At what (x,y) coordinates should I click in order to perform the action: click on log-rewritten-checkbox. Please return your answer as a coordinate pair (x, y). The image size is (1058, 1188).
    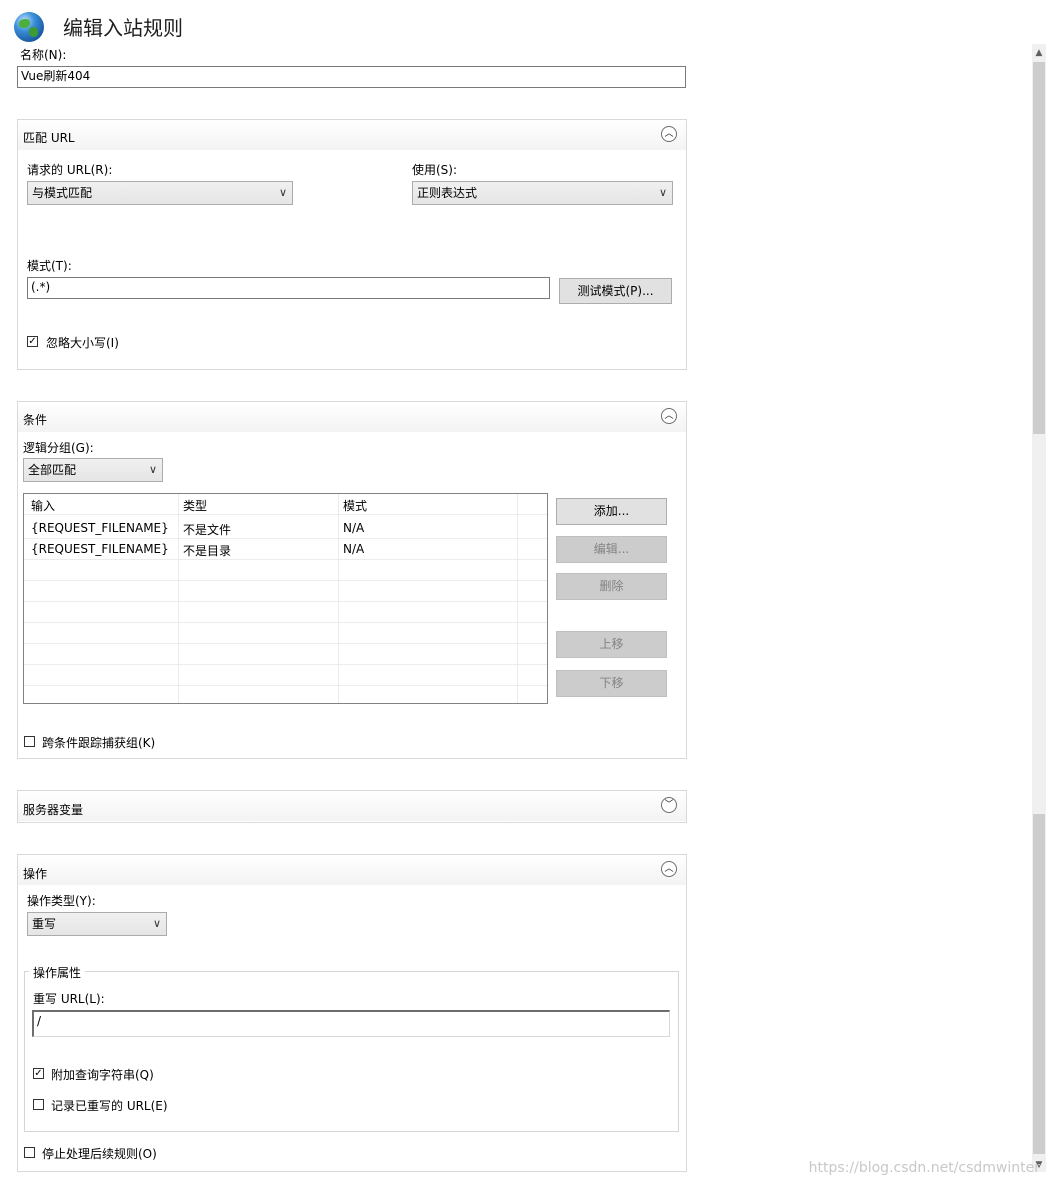
    Looking at the image, I should click on (38, 1104).